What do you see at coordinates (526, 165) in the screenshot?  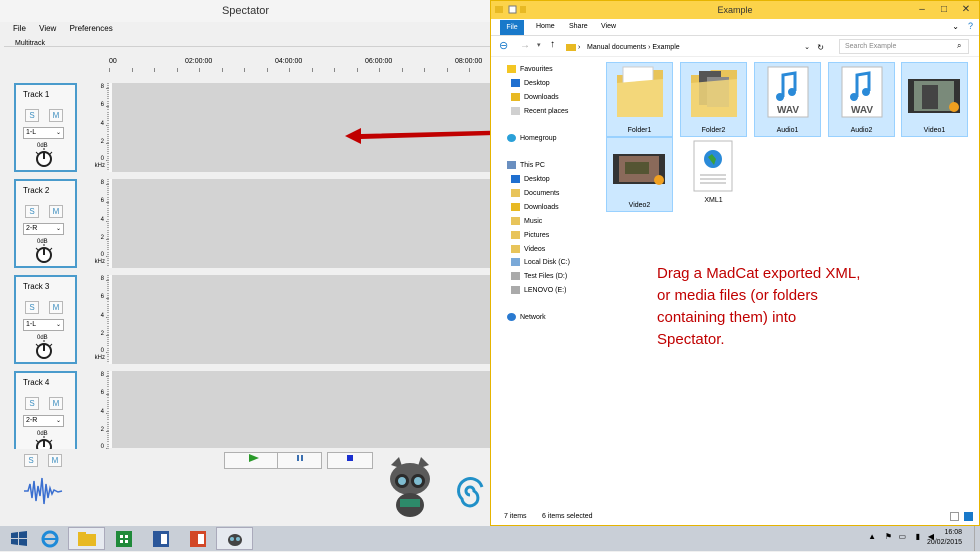 I see `nav-this-pc: This PC` at bounding box center [526, 165].